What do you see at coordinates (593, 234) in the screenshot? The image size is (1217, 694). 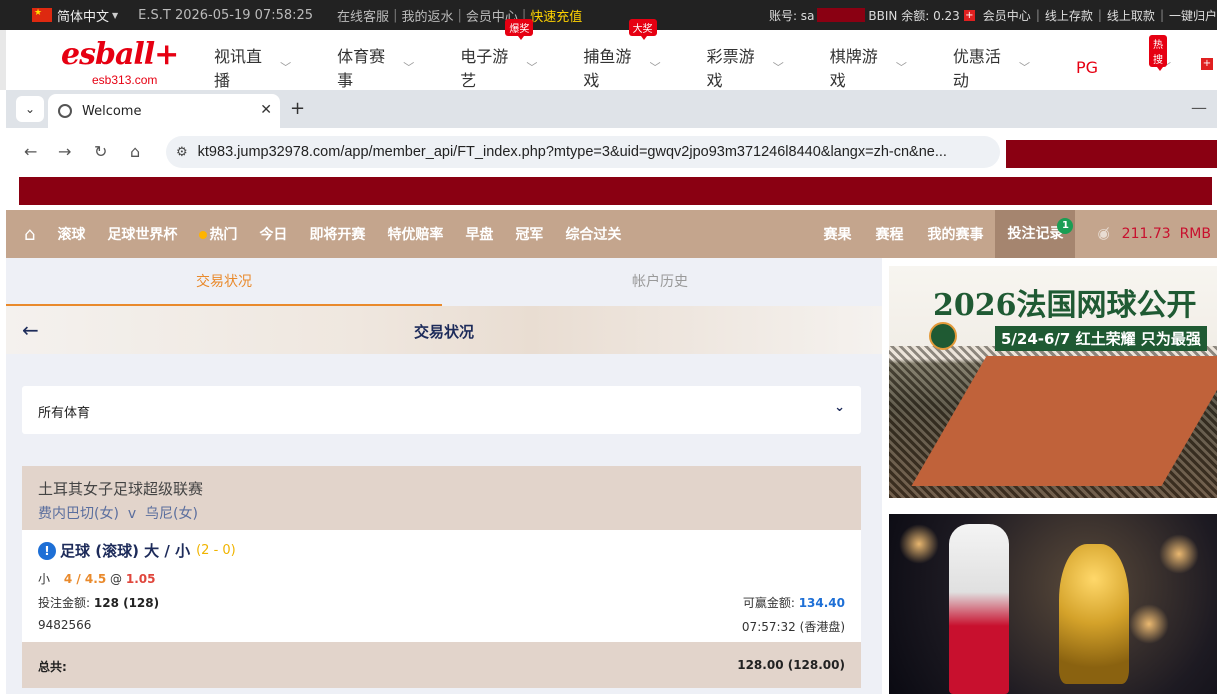 I see `sports-nav-parlay: 综合过关` at bounding box center [593, 234].